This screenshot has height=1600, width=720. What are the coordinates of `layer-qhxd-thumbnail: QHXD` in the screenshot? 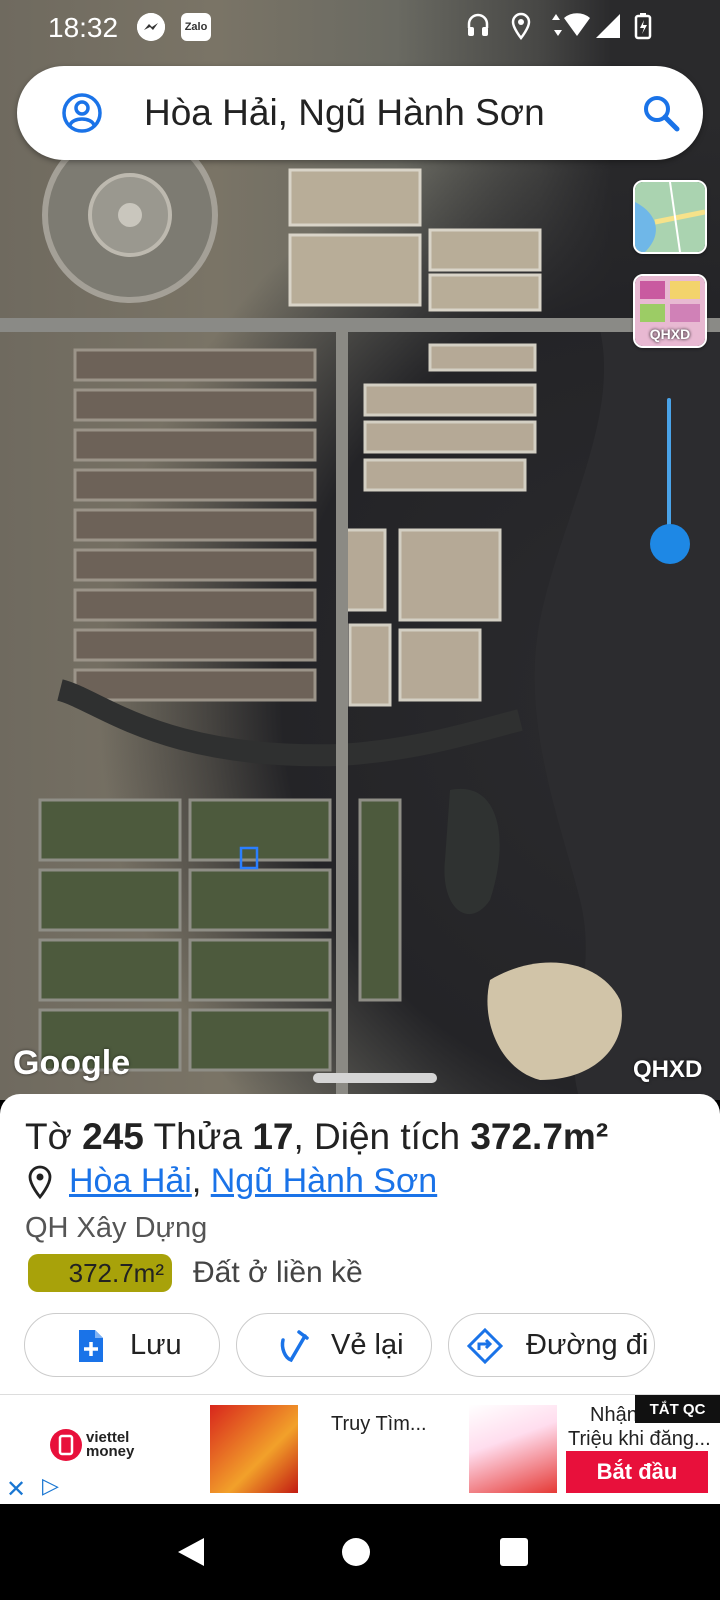 It's located at (670, 311).